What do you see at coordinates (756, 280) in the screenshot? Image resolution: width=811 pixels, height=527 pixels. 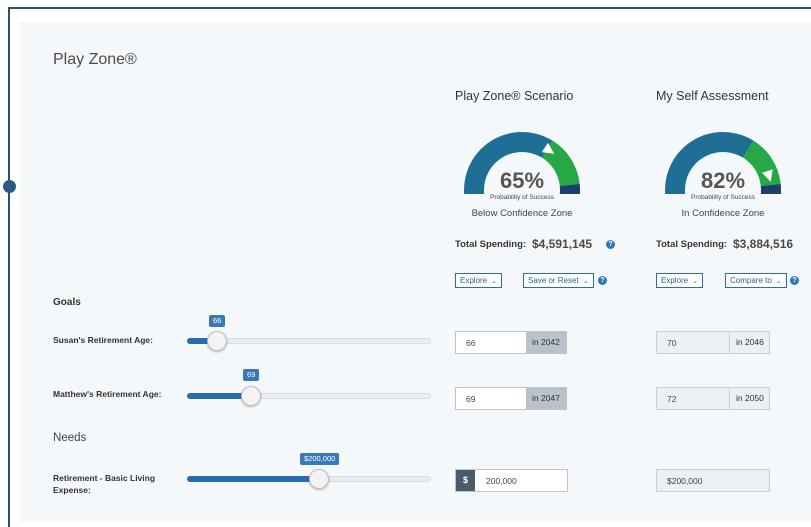 I see `compare-to-dropdown: Compare to ⌄` at bounding box center [756, 280].